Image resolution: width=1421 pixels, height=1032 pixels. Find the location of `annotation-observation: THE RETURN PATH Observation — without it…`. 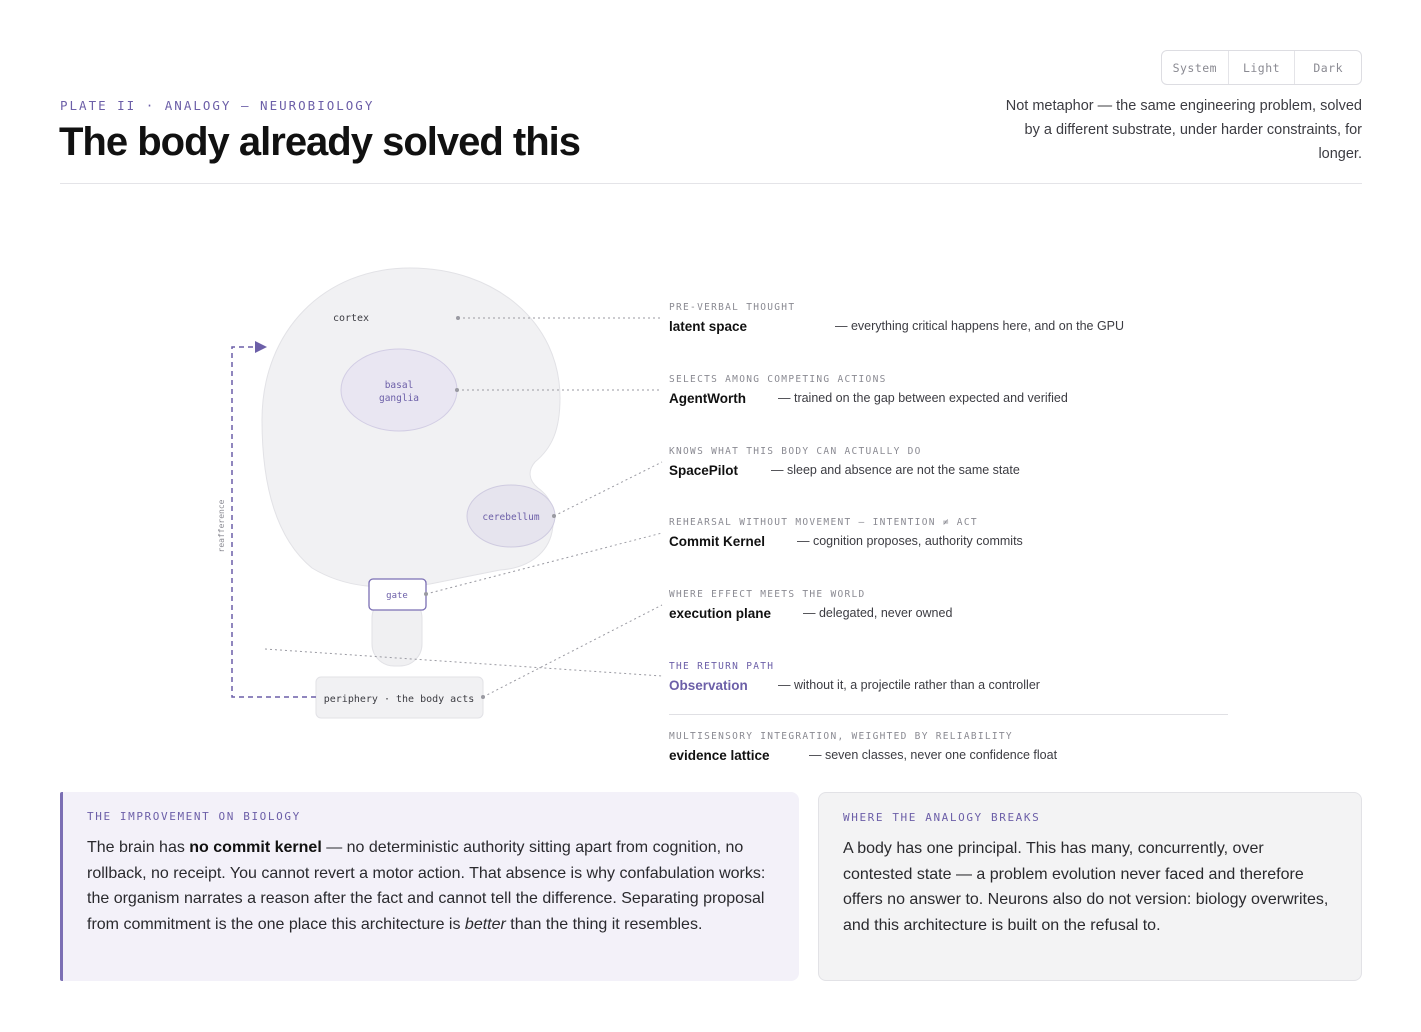

annotation-observation: THE RETURN PATH Observation — without it… is located at coordinates (854, 678).